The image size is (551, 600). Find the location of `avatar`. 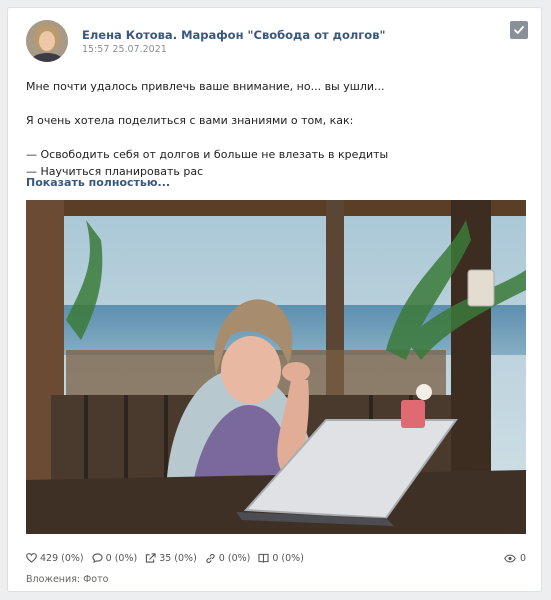

avatar is located at coordinates (47, 41).